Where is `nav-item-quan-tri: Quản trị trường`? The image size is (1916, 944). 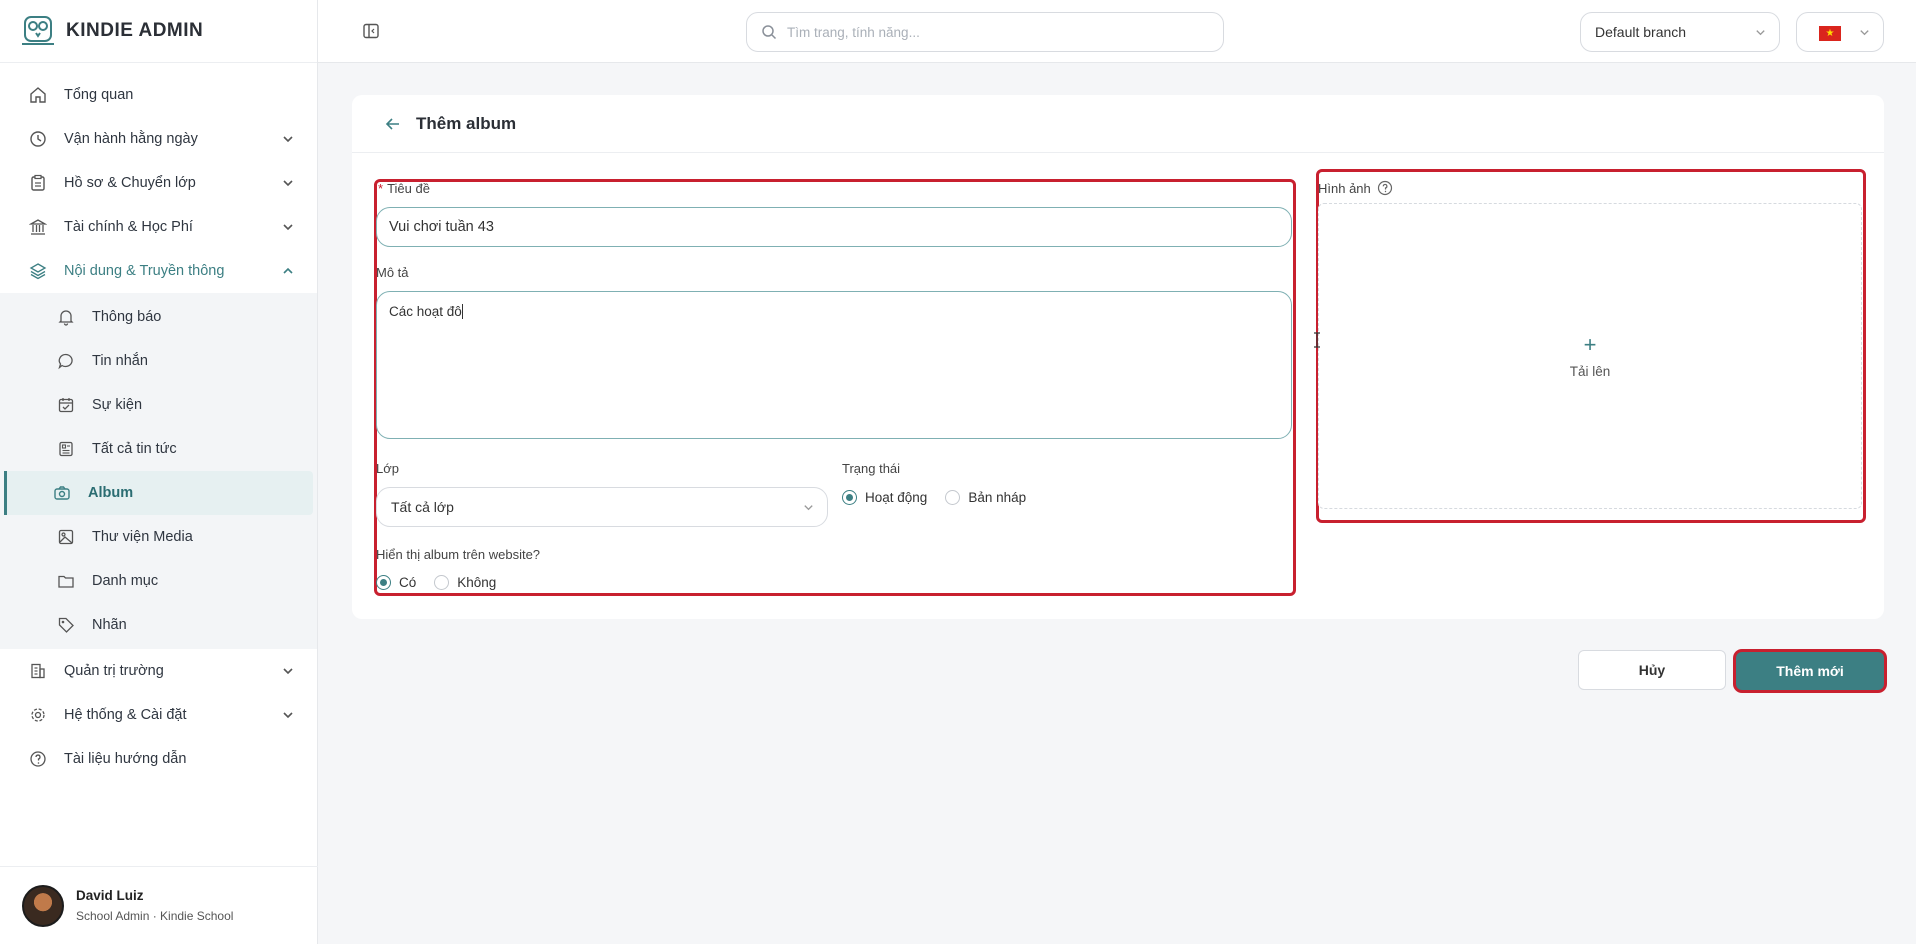 nav-item-quan-tri: Quản trị trường is located at coordinates (158, 671).